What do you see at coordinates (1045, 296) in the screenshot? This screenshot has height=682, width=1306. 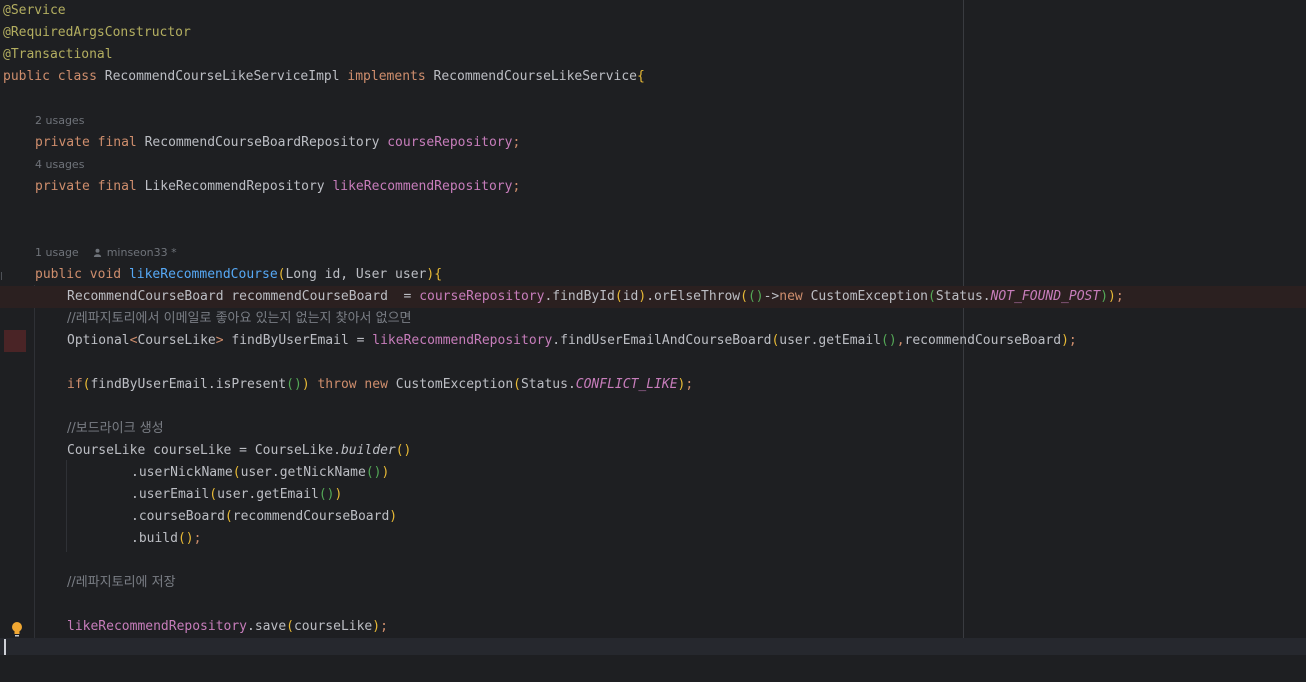 I see `constant: NOT_FOUND_POST` at bounding box center [1045, 296].